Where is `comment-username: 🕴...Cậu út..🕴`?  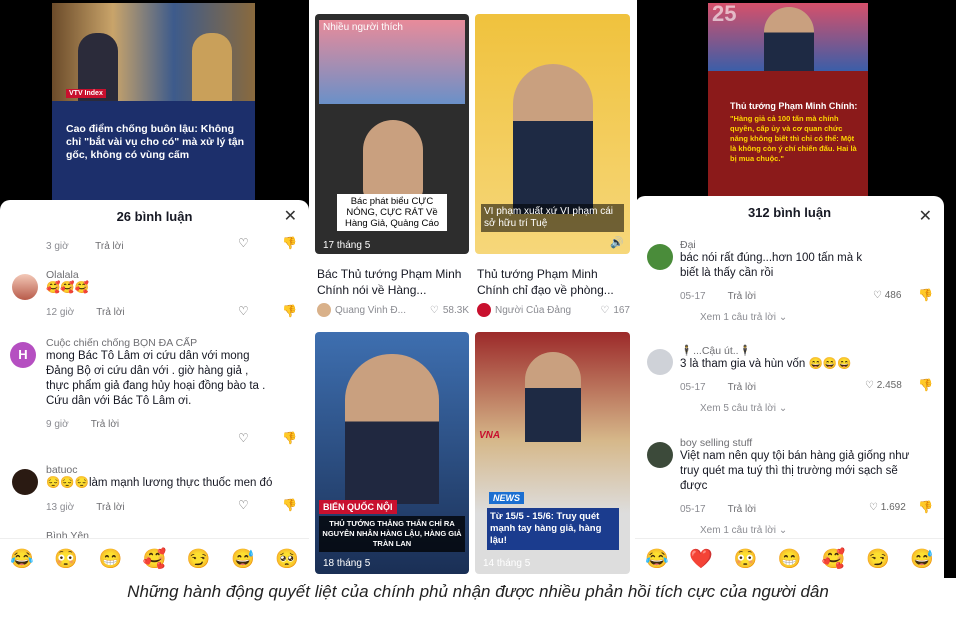 comment-username: 🕴...Cậu út..🕴 is located at coordinates (800, 350).